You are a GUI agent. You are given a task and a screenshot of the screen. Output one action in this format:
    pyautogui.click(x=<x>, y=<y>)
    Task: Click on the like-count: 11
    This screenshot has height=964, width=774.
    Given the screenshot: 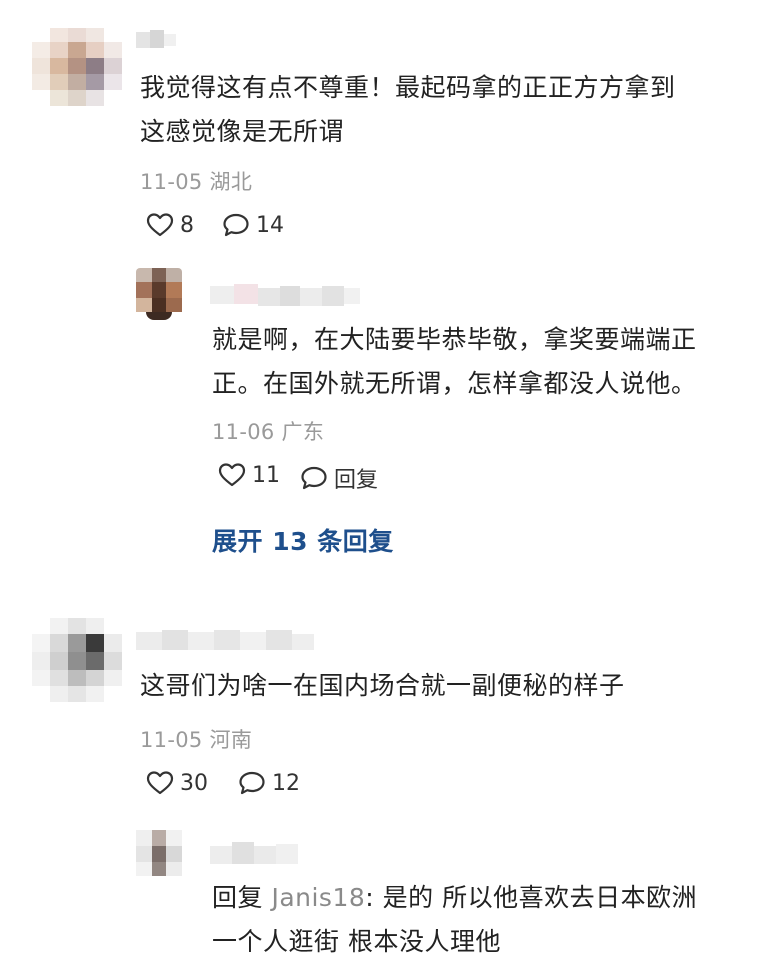 What is the action you would take?
    pyautogui.click(x=266, y=475)
    